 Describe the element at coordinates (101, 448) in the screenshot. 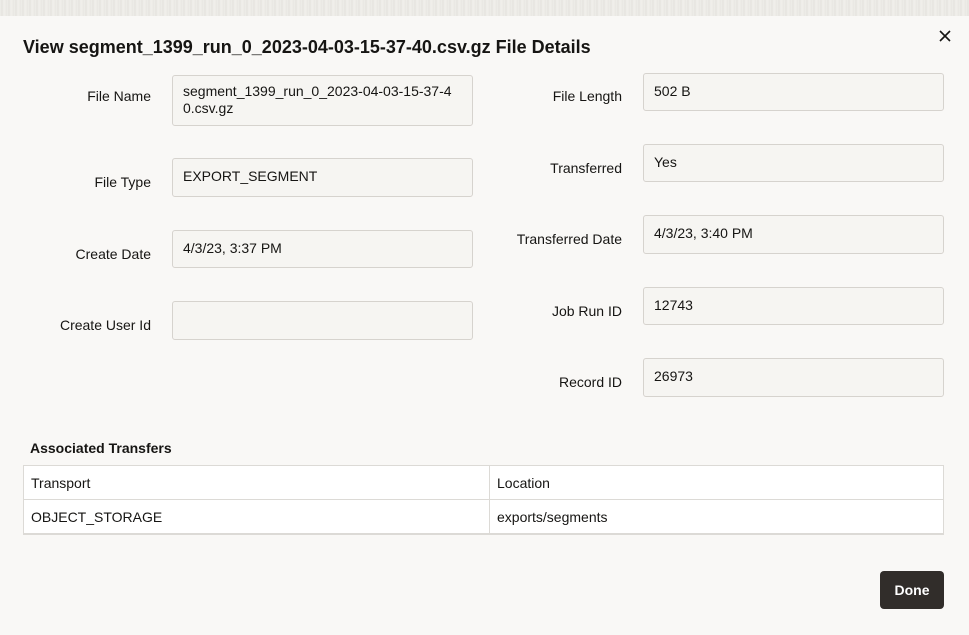

I see `associated-transfers-heading: Associated Transfers` at that location.